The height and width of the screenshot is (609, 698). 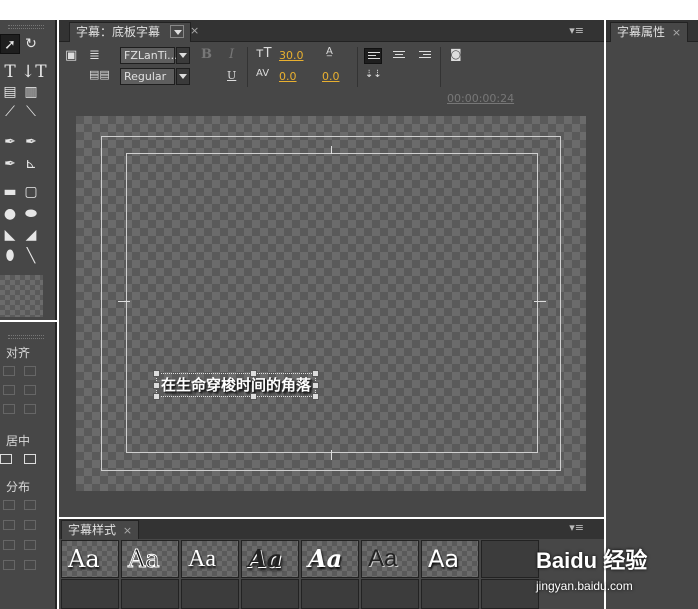 I want to click on bottom-center-marker, so click(x=331, y=455).